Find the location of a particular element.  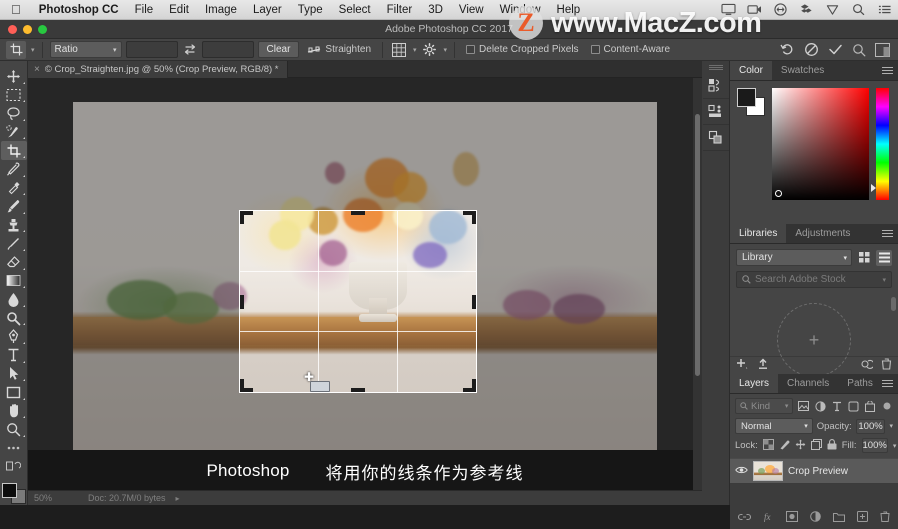

menu-edit: Edit is located at coordinates (179, 10).